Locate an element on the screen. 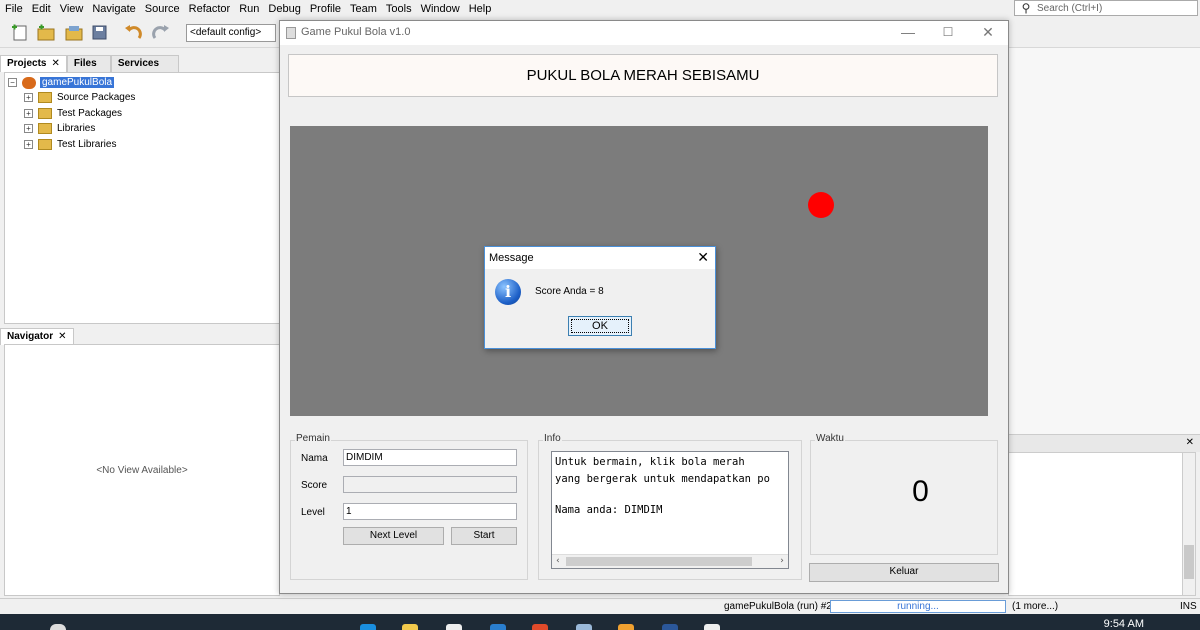 This screenshot has width=1200, height=630. edge-taskbar-icon is located at coordinates (368, 627).